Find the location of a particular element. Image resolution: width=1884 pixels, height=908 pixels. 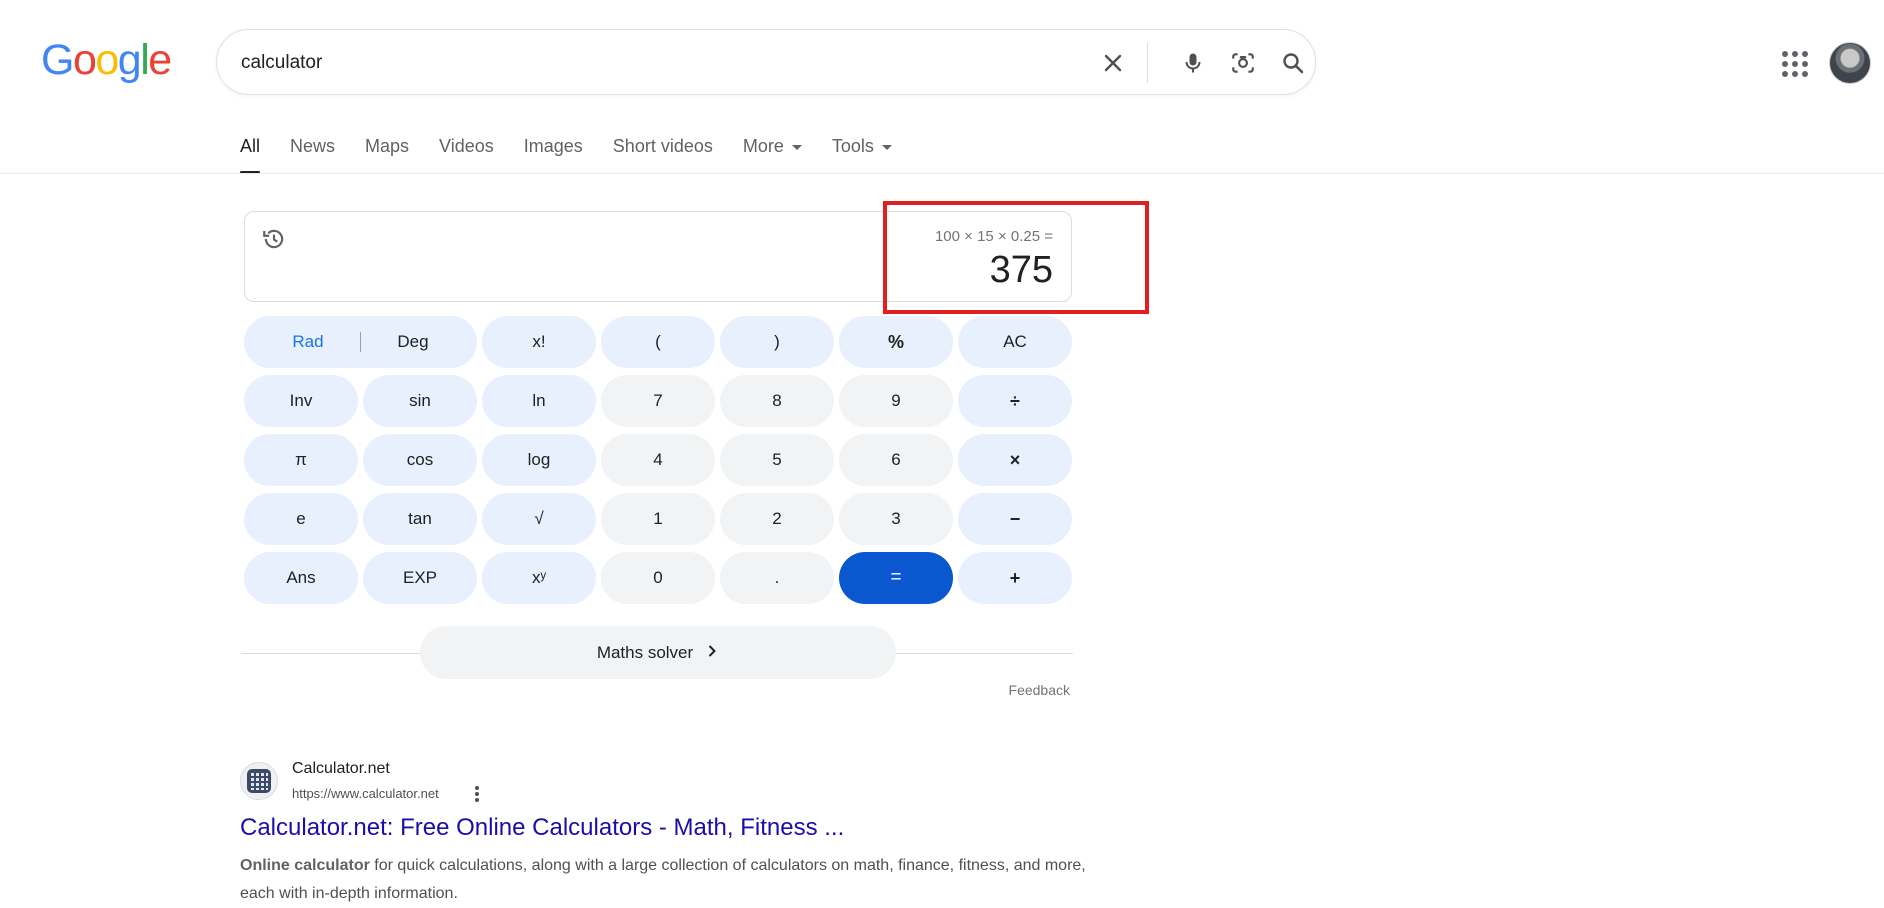

search-icon is located at coordinates (1293, 63).